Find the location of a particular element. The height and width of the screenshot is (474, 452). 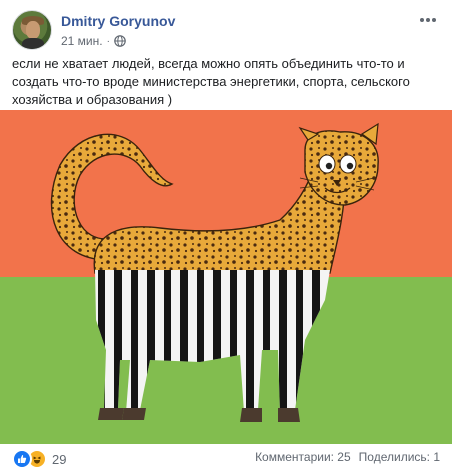

post-header: Dmitry Goryunov 21 мин. · is located at coordinates (227, 30).